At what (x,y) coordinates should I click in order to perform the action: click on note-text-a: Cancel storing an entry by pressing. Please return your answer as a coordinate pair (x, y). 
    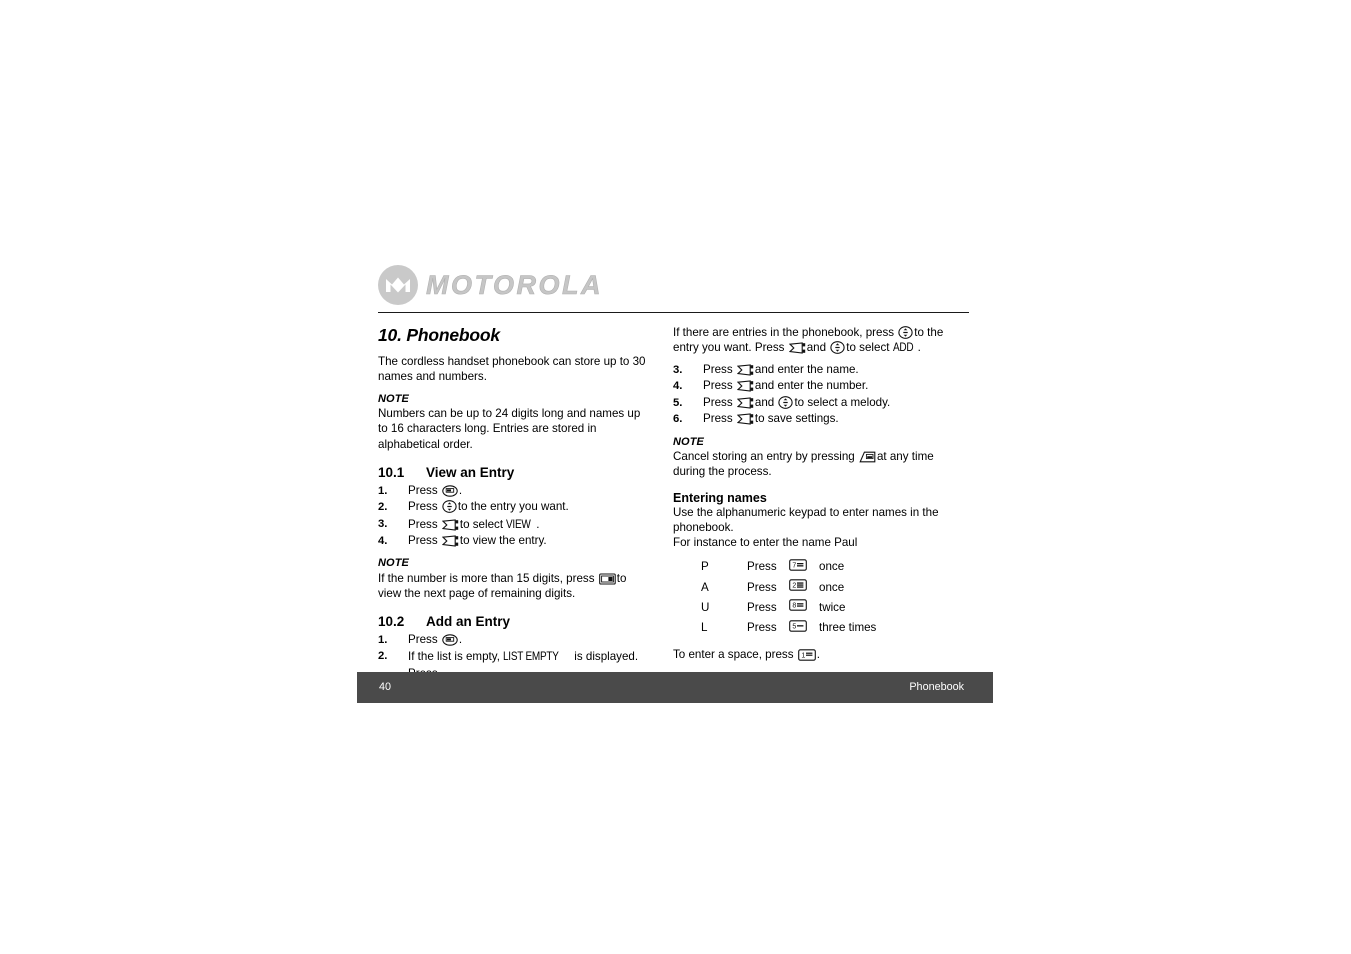
    Looking at the image, I should click on (764, 457).